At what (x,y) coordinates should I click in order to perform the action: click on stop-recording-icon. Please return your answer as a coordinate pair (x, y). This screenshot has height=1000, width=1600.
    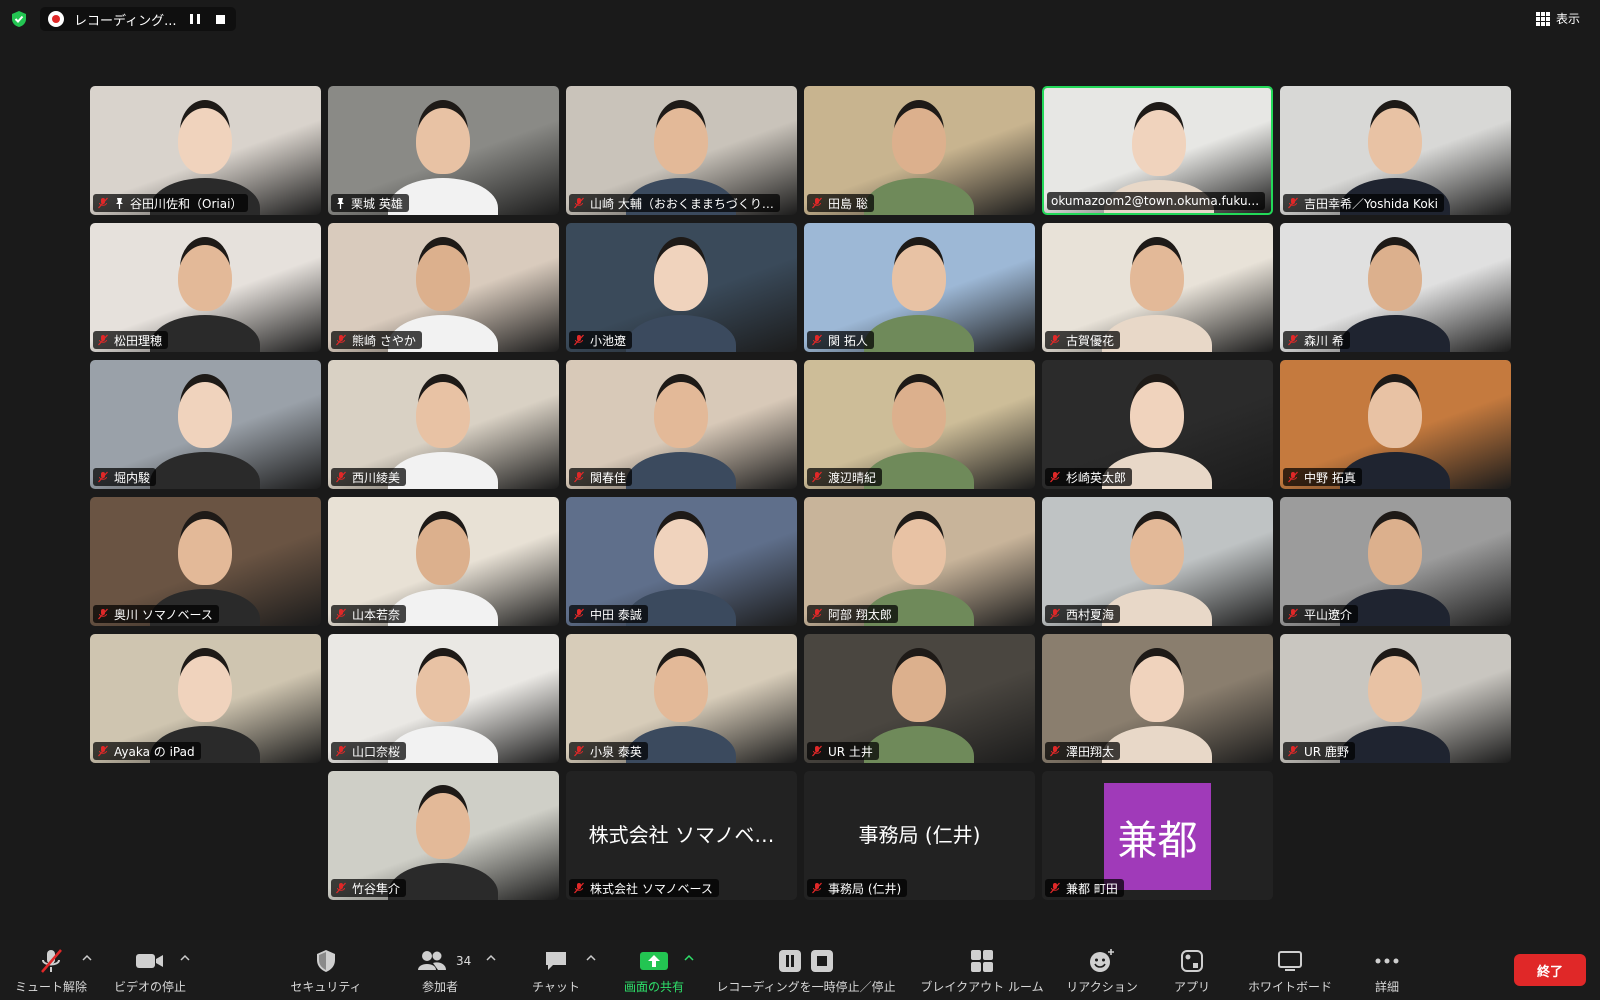
    Looking at the image, I should click on (220, 19).